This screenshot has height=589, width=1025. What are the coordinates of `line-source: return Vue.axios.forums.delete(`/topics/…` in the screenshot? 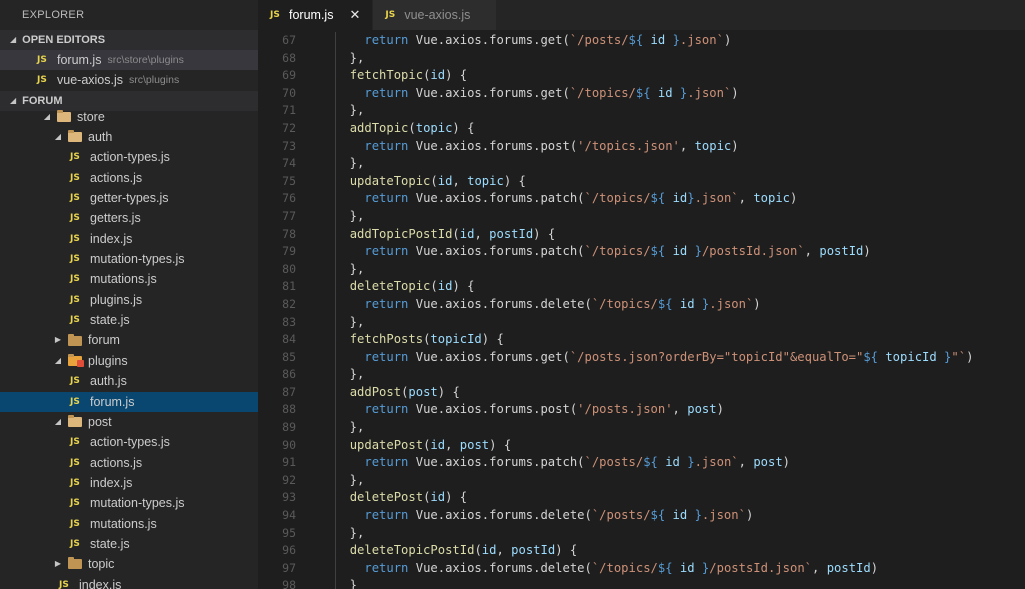 It's located at (587, 569).